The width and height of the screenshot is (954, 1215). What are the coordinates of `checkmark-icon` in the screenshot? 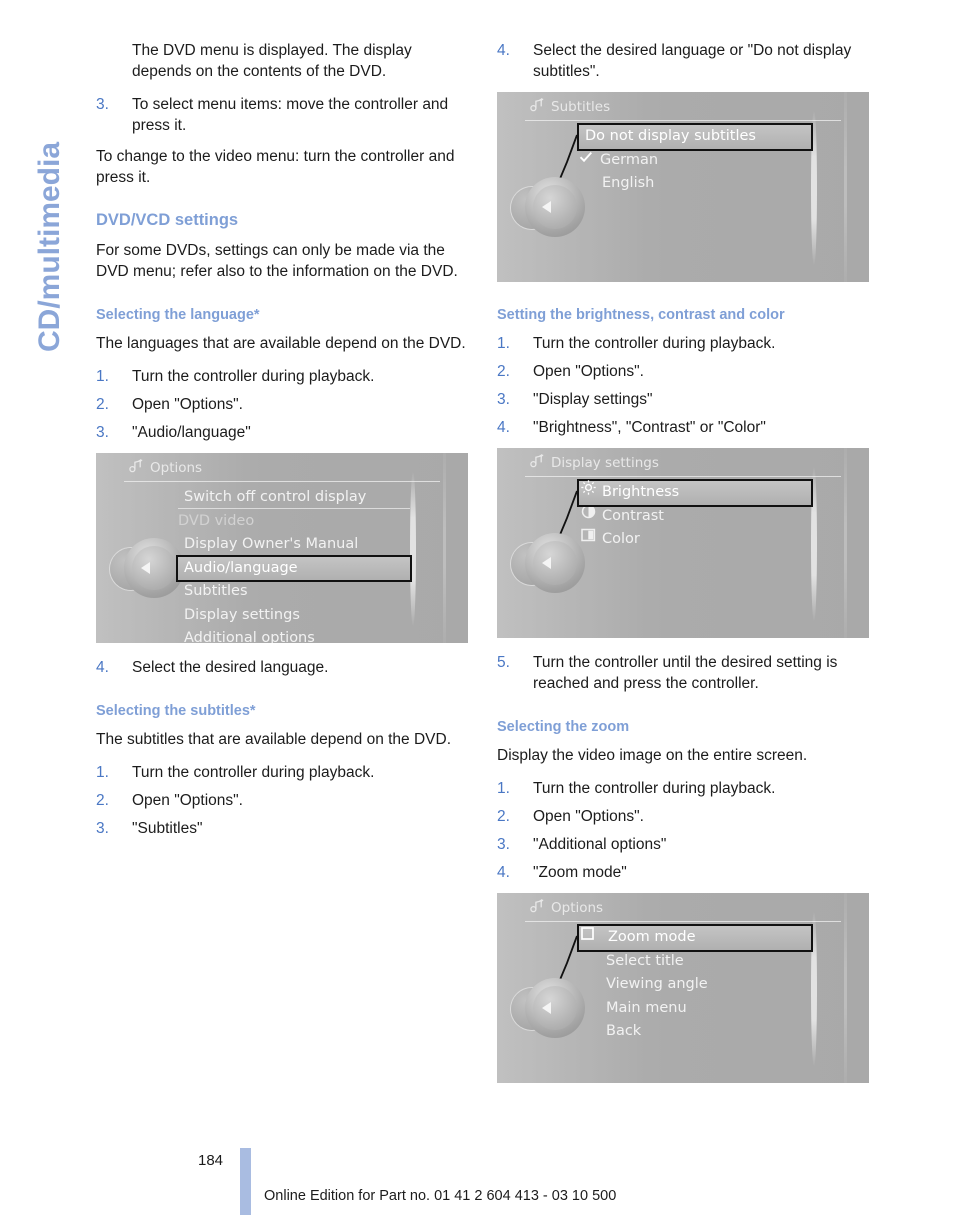 It's located at (587, 160).